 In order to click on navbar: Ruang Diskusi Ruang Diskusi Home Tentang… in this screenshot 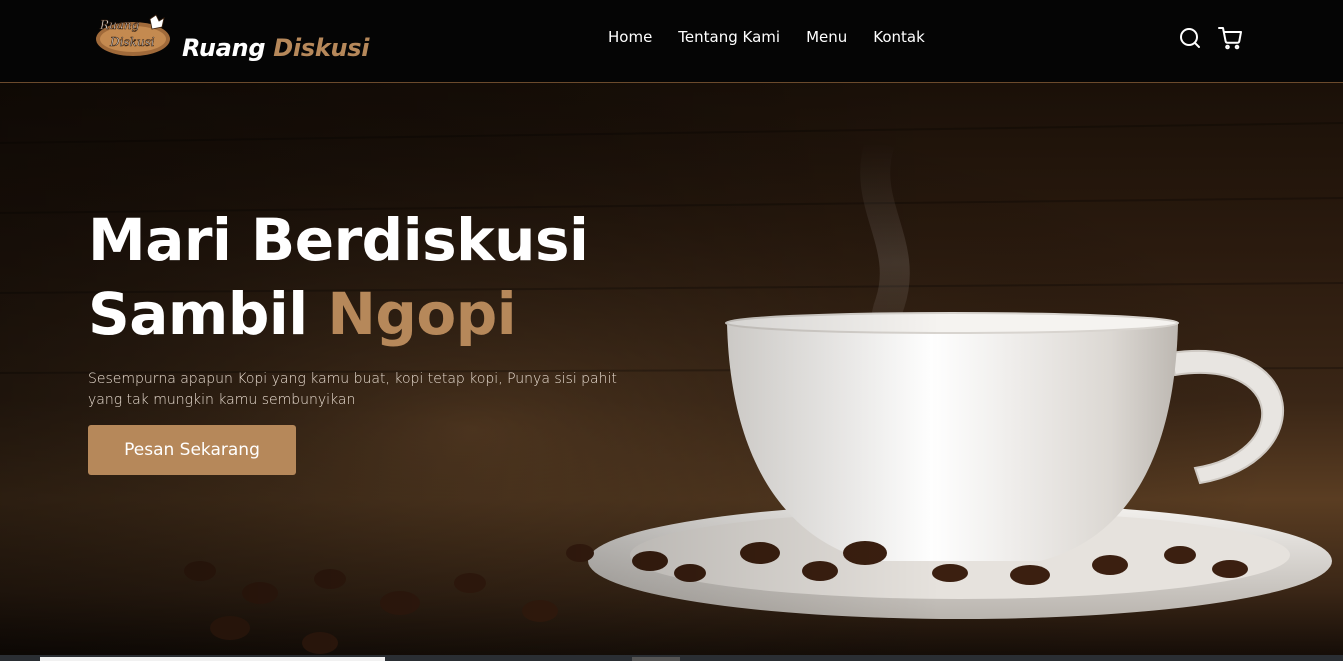, I will do `click(671, 41)`.